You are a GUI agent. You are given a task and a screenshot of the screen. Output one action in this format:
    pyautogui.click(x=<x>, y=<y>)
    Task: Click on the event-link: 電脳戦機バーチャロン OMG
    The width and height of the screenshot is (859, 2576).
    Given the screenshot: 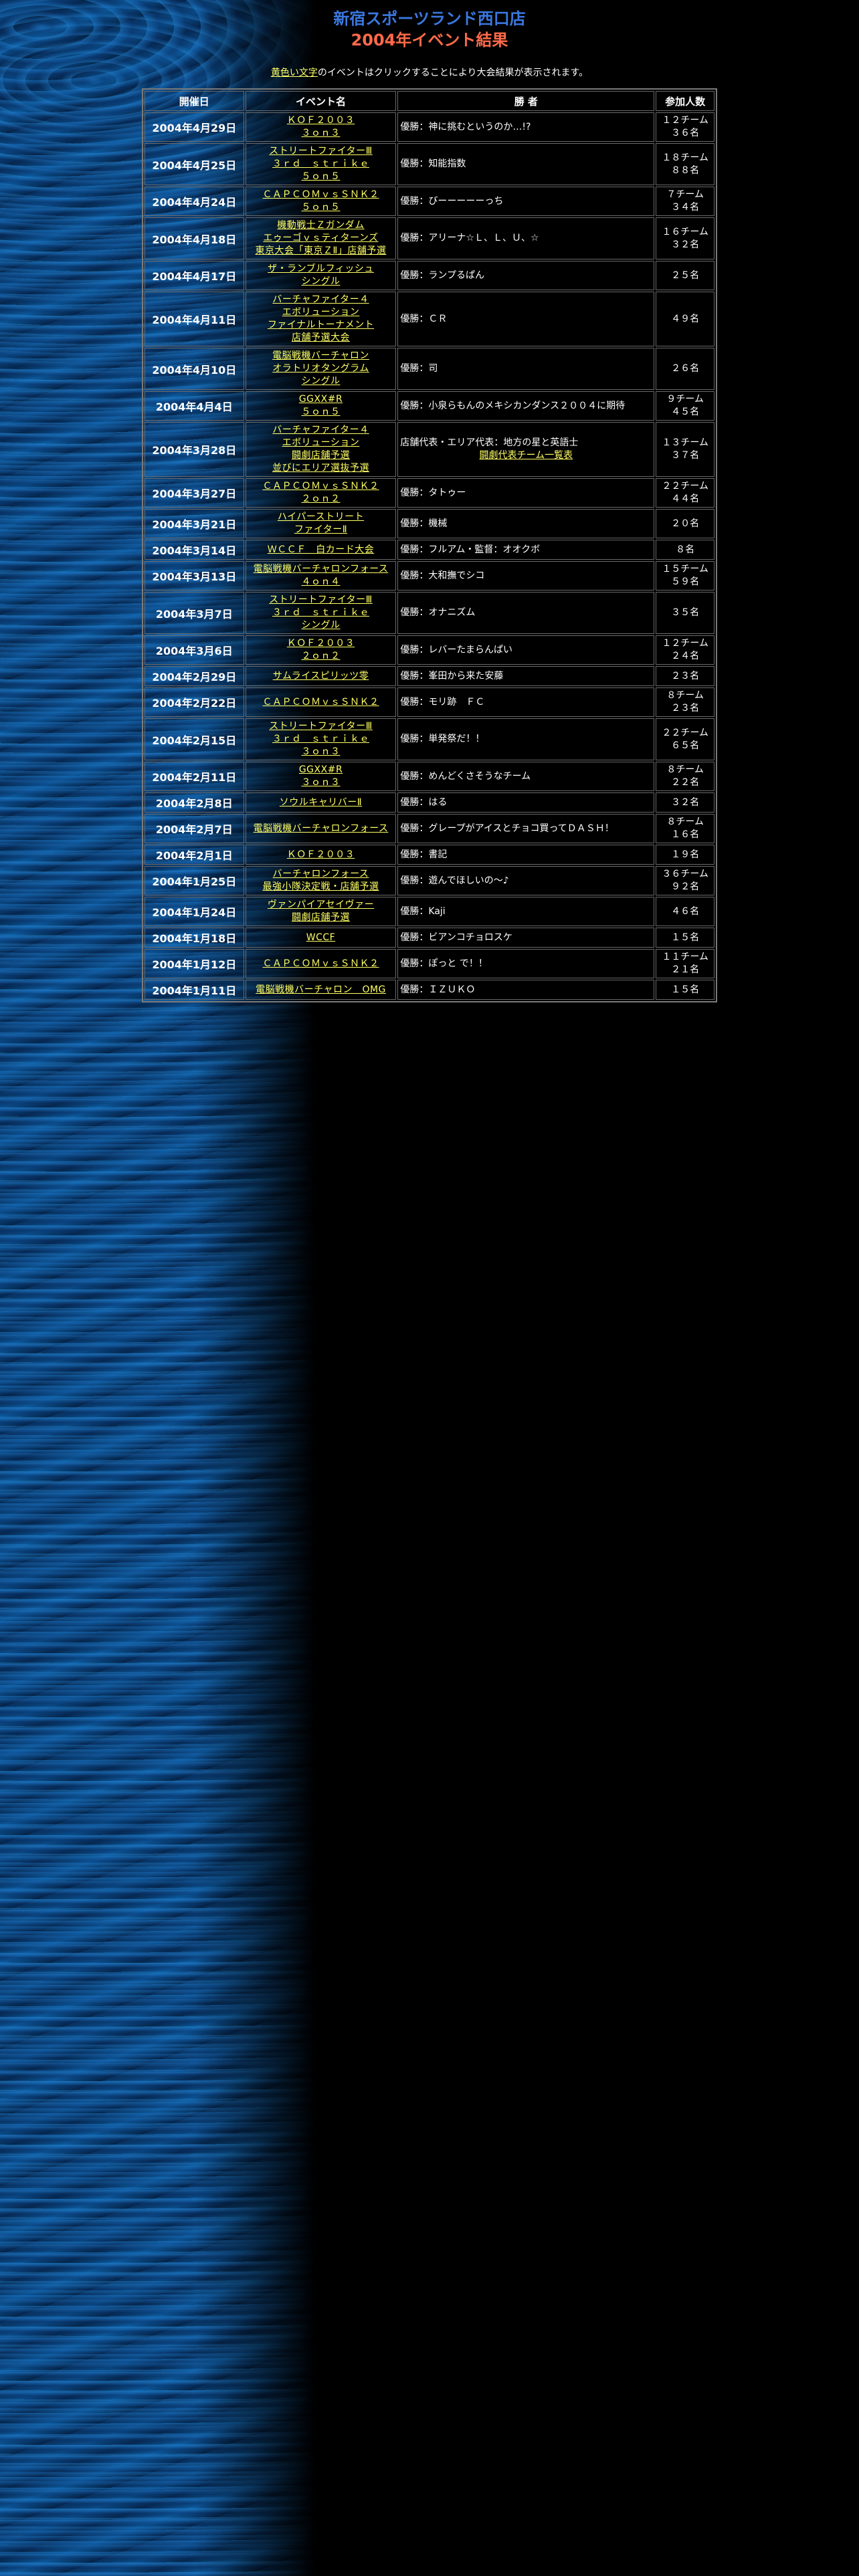 What is the action you would take?
    pyautogui.click(x=321, y=990)
    